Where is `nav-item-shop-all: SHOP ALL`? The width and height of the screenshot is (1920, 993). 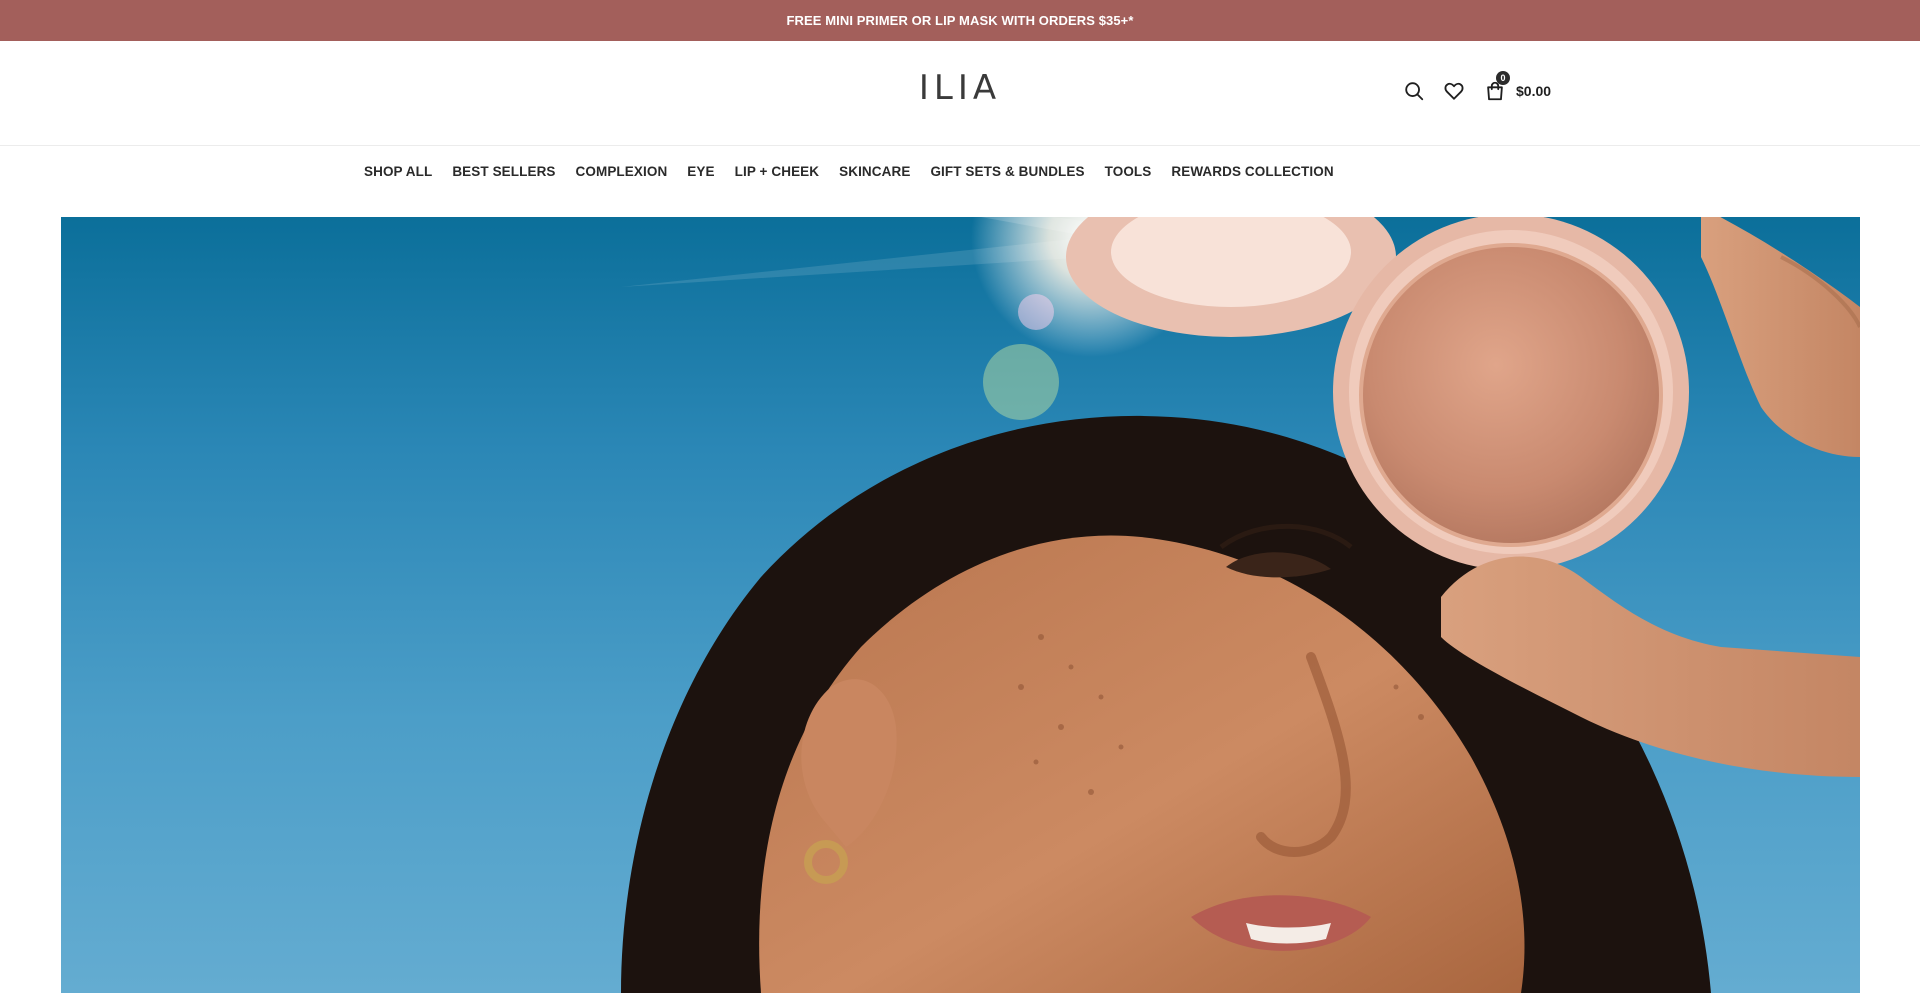
nav-item-shop-all: SHOP ALL is located at coordinates (398, 171).